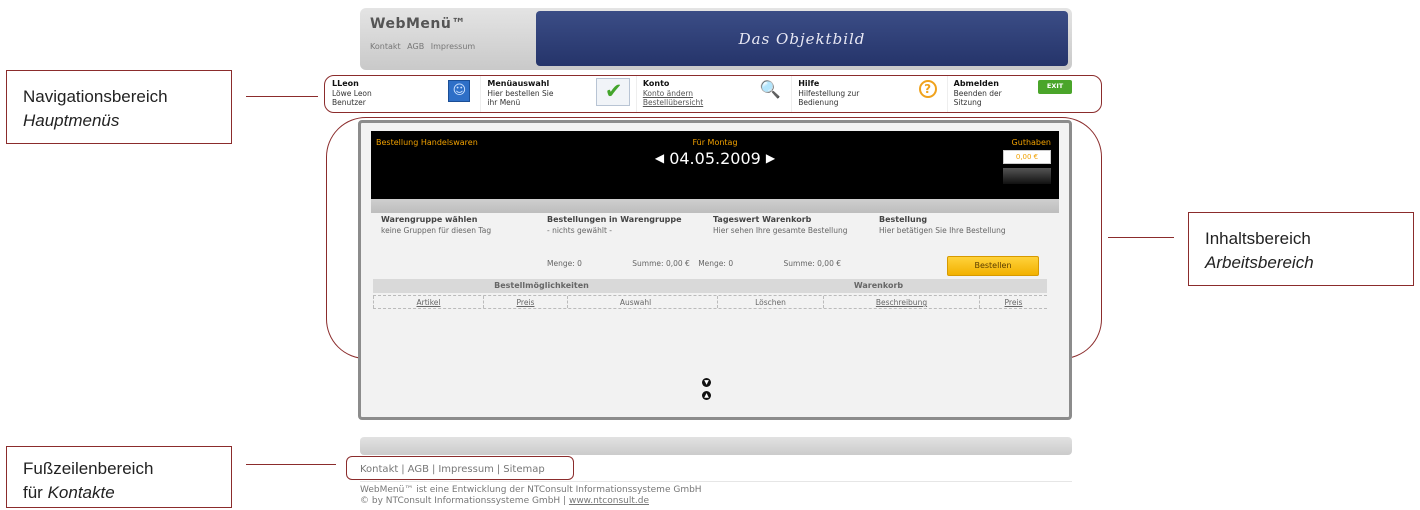 The height and width of the screenshot is (510, 1420). I want to click on scroll-pager: ▼ ▲, so click(706, 391).